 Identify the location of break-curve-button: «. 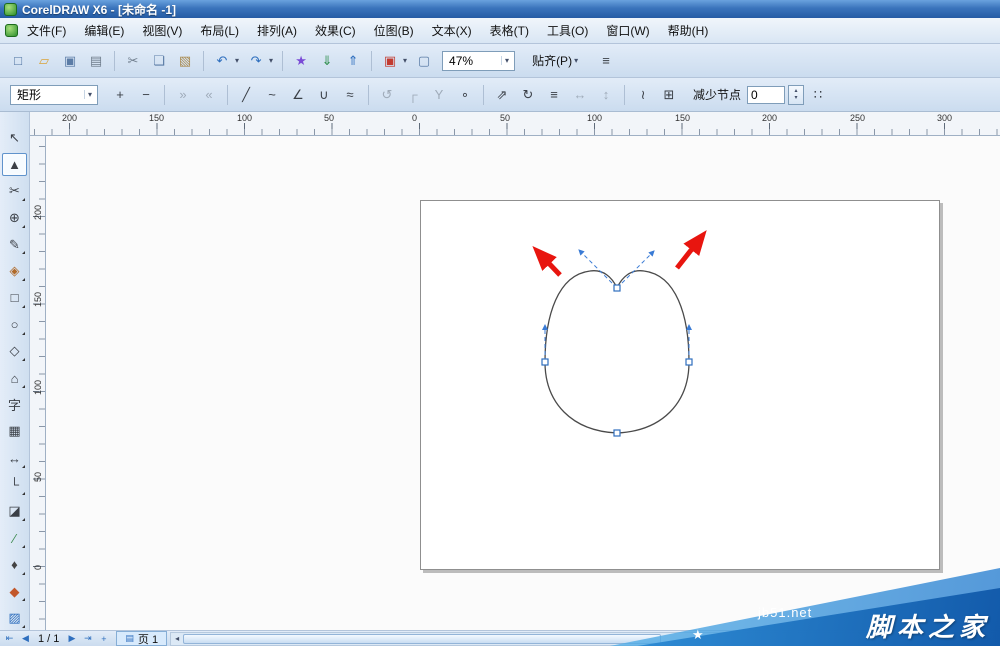
(209, 95).